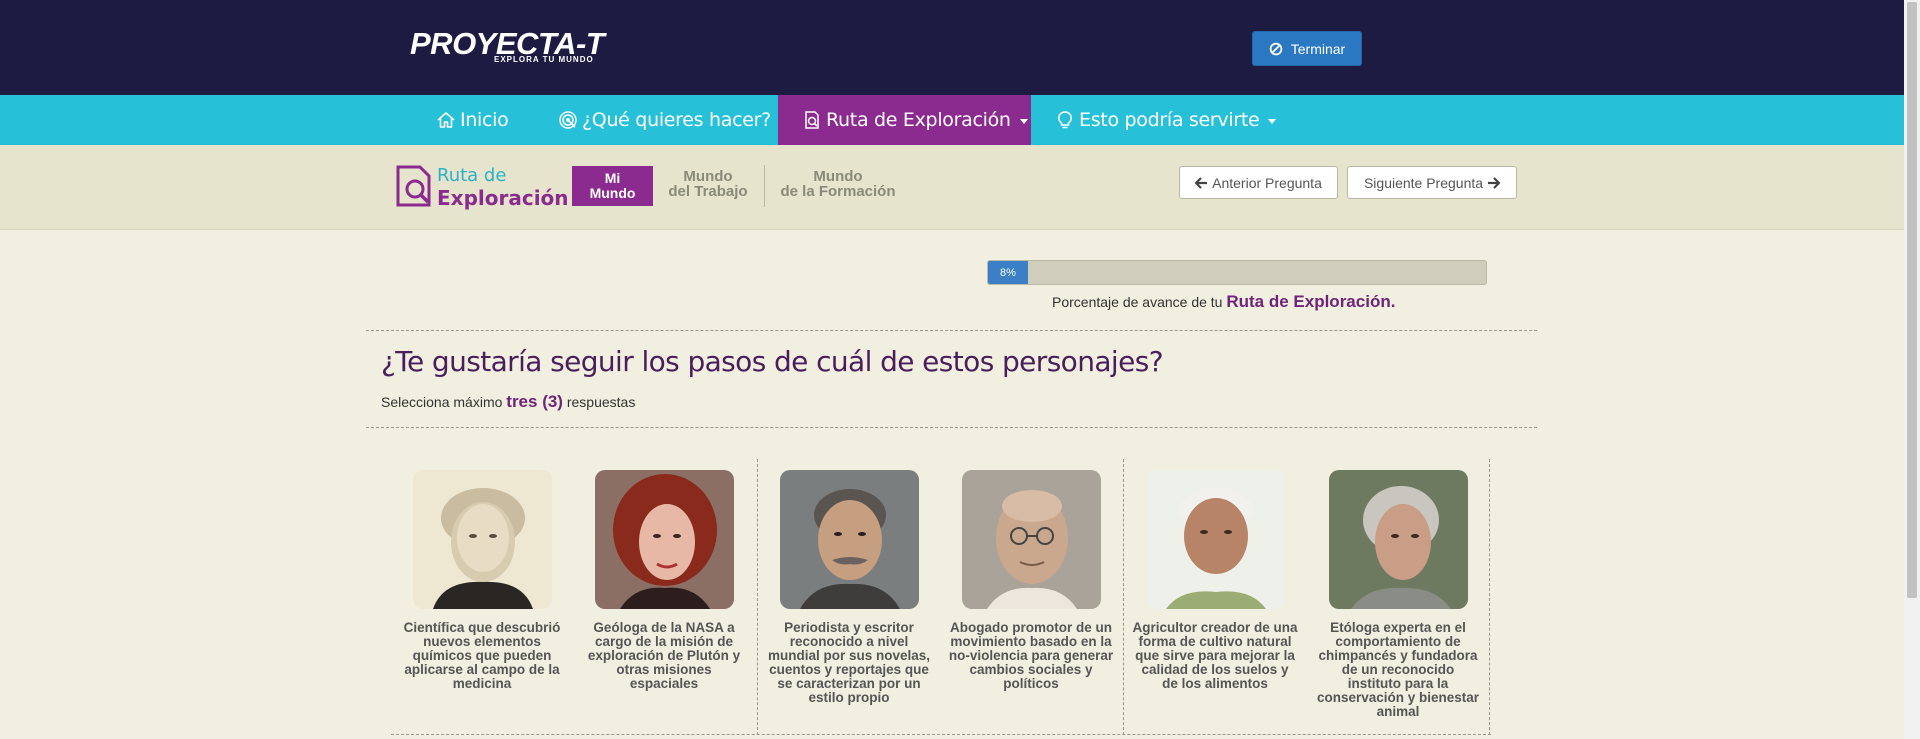 The width and height of the screenshot is (1920, 739). I want to click on nav-label-ruta-de-exploracion: Ruta de Exploración, so click(918, 120).